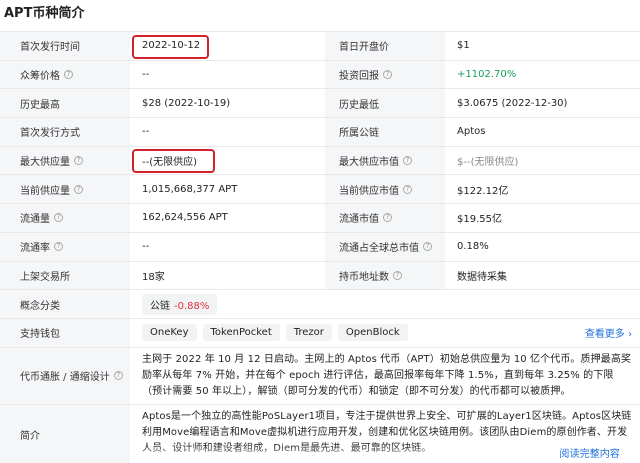  Describe the element at coordinates (320, 75) in the screenshot. I see `table-row: 众筹价格? -- 投资回报? +1102.70%` at that location.